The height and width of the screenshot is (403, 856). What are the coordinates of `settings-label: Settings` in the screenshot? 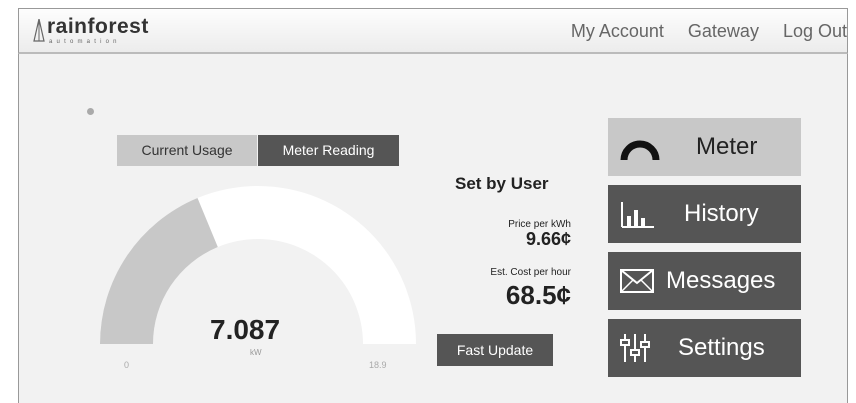 It's located at (721, 347).